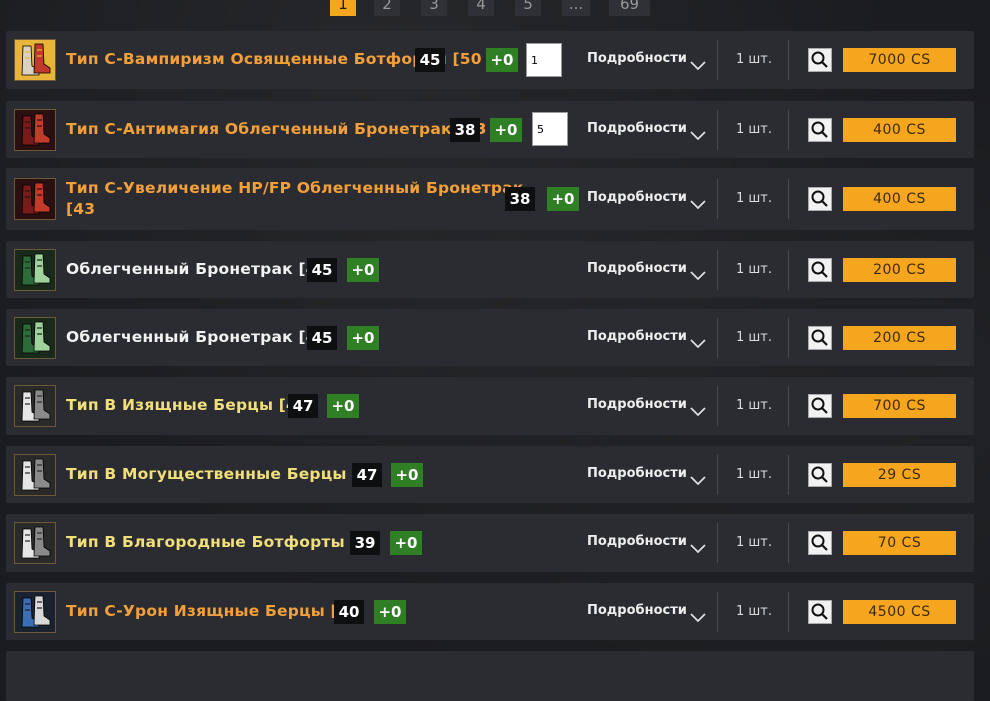 The height and width of the screenshot is (701, 990). What do you see at coordinates (481, 8) in the screenshot?
I see `page-button-4: 4` at bounding box center [481, 8].